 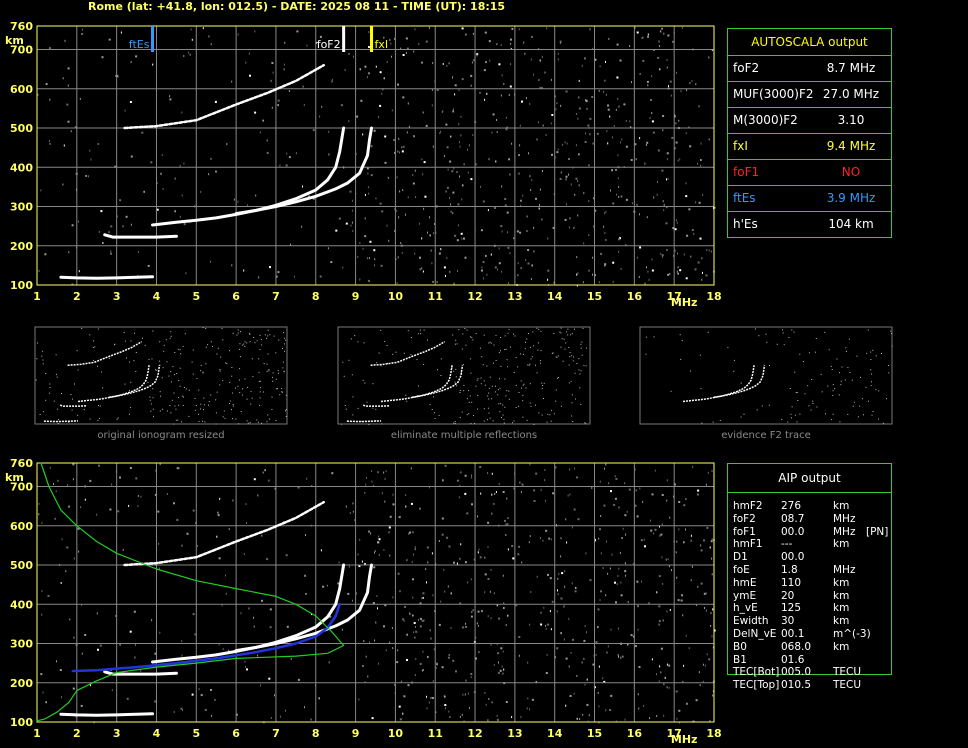 I want to click on y-tick-label: 100, so click(x=21, y=285).